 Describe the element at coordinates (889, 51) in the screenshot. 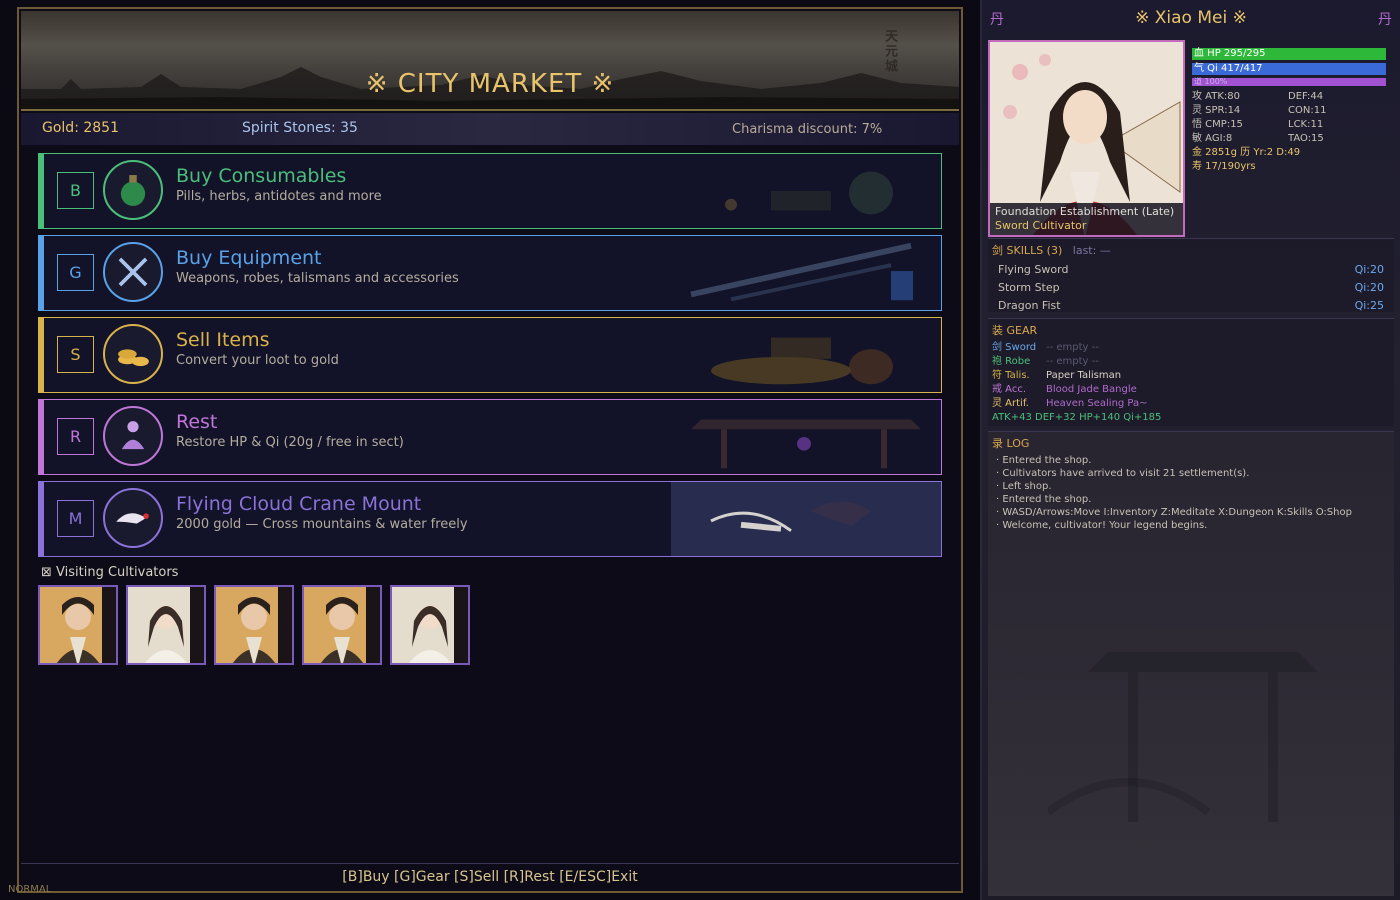

I see `banner-calligraphy: 天元城` at that location.